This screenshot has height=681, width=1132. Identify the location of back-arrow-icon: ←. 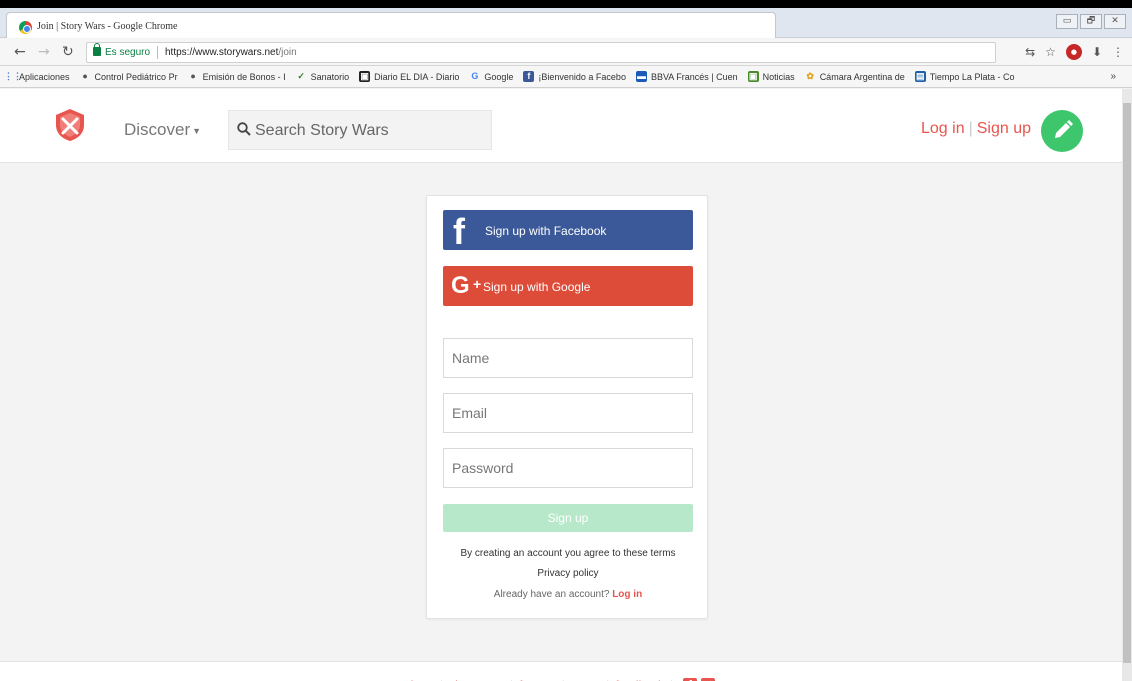
(20, 52).